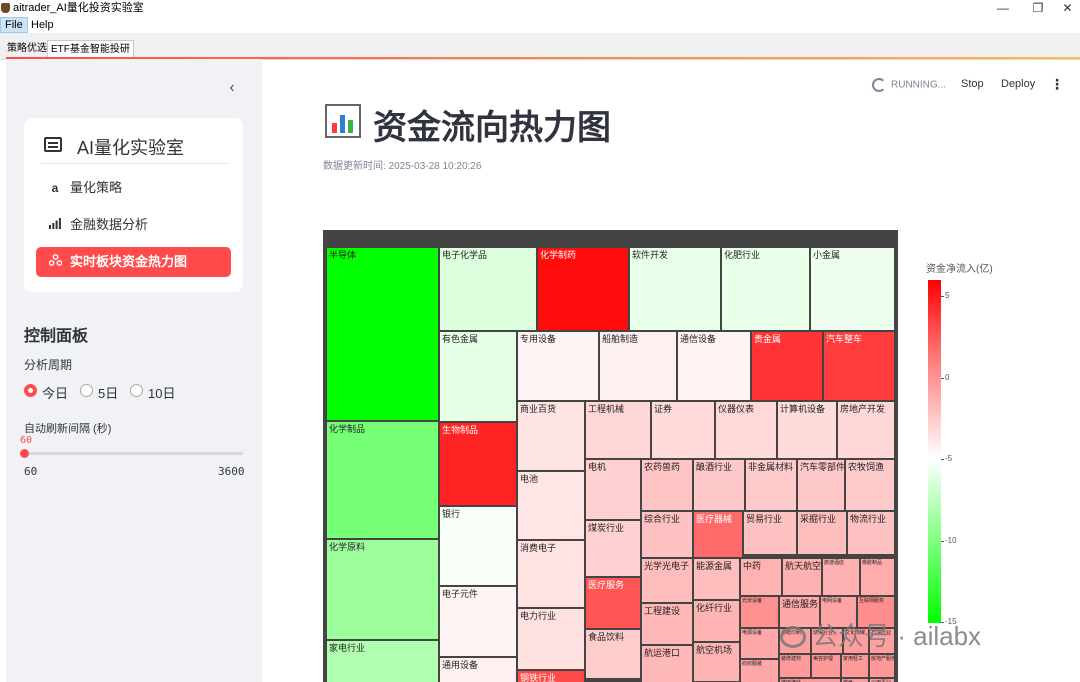 The width and height of the screenshot is (1080, 682). What do you see at coordinates (852, 289) in the screenshot?
I see `treemap-tile: 小金属` at bounding box center [852, 289].